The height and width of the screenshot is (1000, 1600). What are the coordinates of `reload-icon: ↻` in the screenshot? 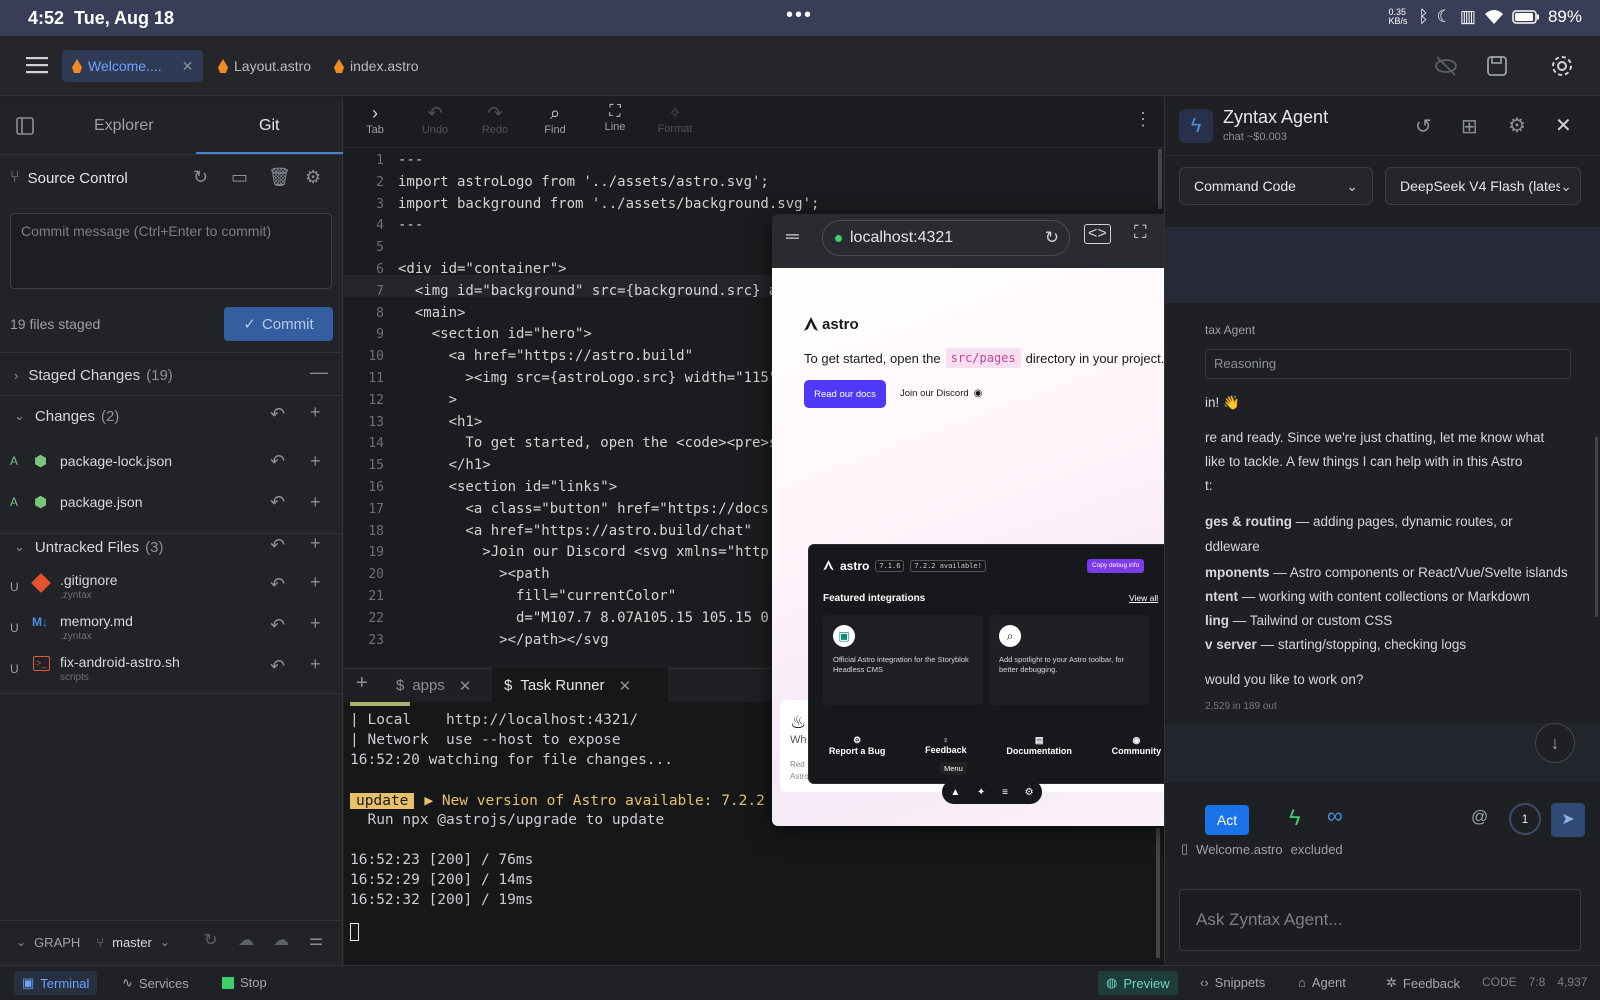 It's located at (1052, 238).